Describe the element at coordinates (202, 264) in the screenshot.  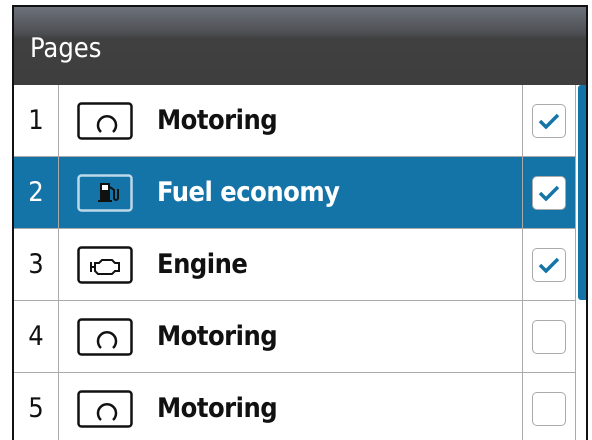
I see `page-label: Engine` at that location.